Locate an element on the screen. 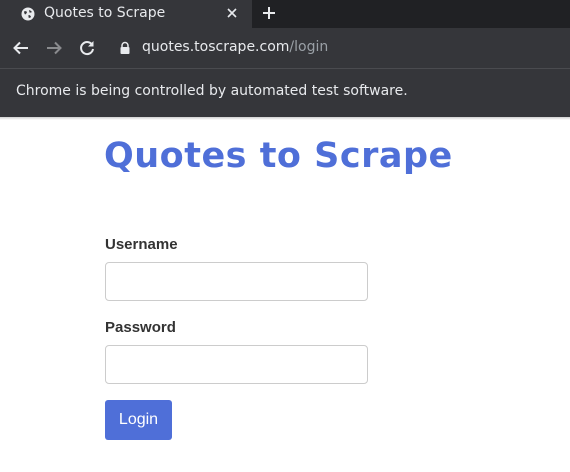 The image size is (570, 472). browser-tab: Quotes to Scrape is located at coordinates (126, 14).